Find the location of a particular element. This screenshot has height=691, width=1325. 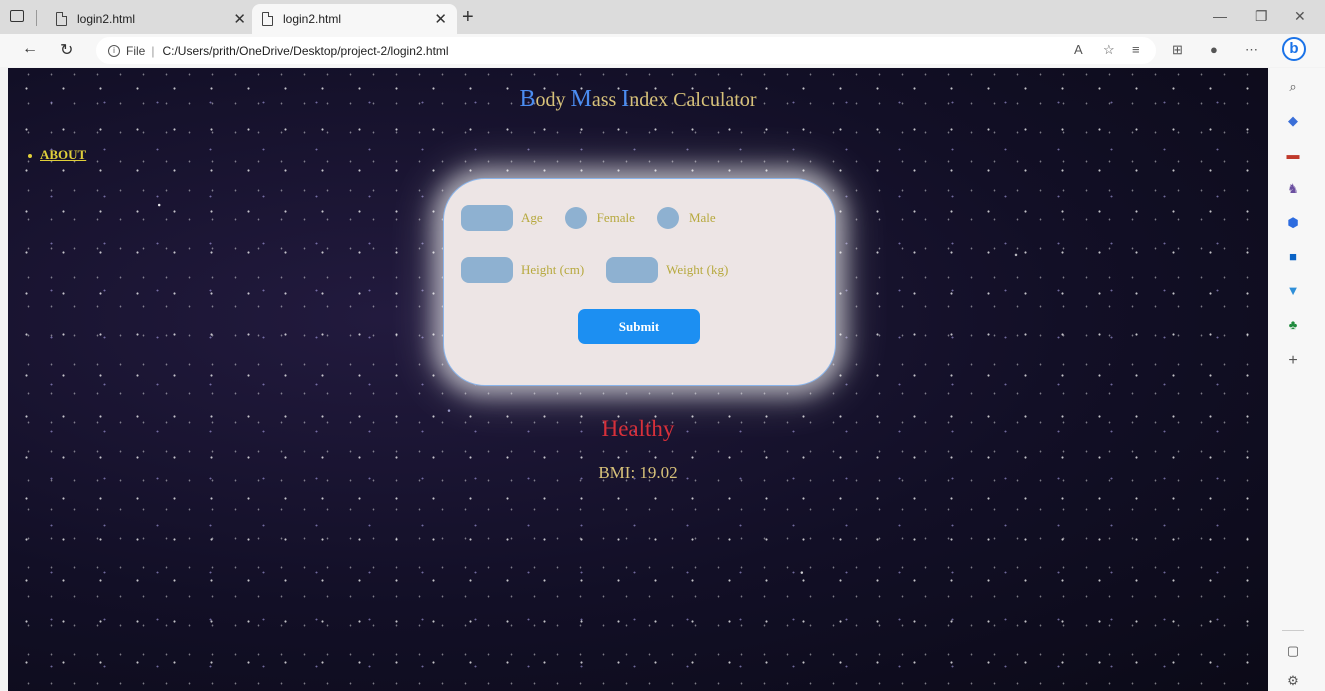

weight-label: Weight (kg) is located at coordinates (697, 269).